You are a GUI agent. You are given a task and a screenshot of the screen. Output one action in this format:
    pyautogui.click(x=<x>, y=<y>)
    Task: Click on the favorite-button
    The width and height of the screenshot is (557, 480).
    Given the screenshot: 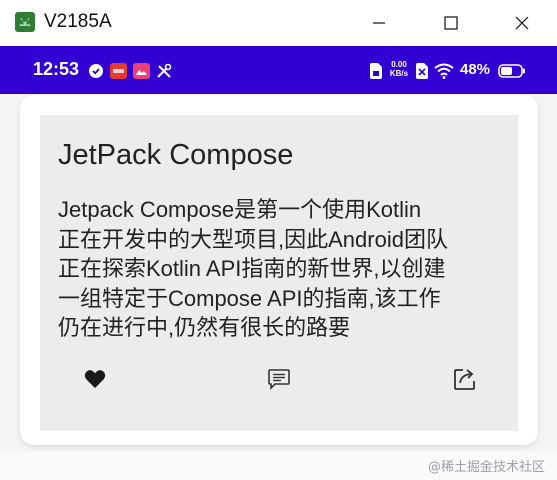 What is the action you would take?
    pyautogui.click(x=95, y=379)
    